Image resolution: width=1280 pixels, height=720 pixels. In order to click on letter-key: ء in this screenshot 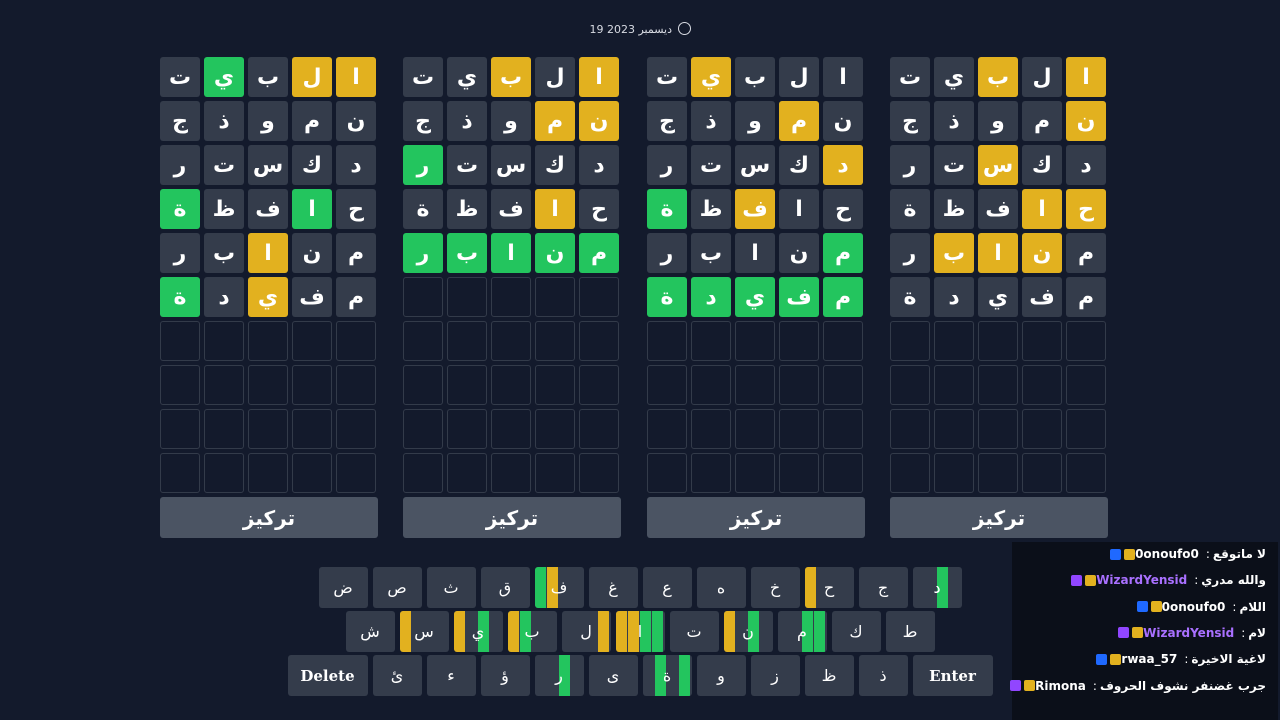, I will do `click(451, 675)`.